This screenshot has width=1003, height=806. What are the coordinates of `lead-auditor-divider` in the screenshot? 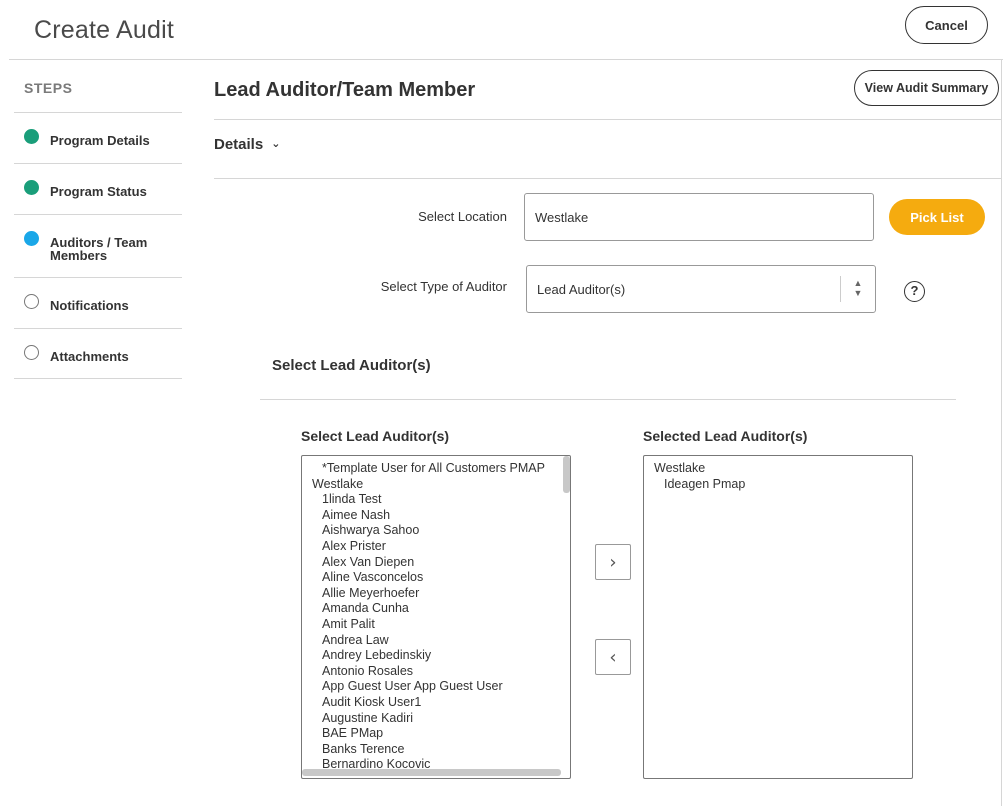 It's located at (608, 399).